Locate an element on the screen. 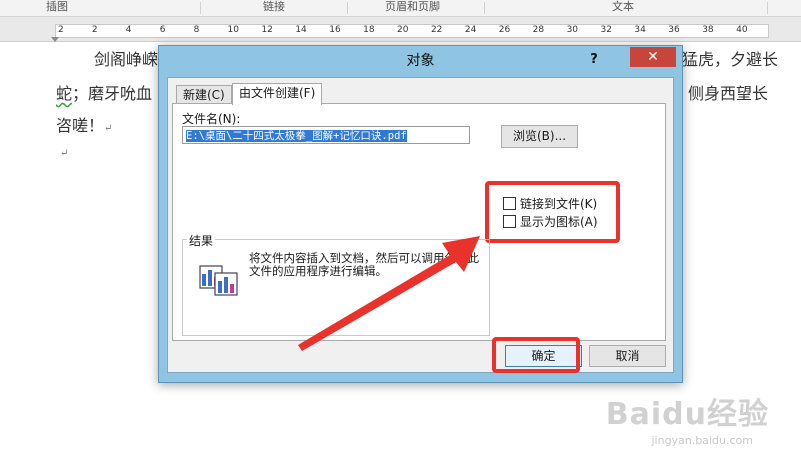  ruler-tick-label: 36 is located at coordinates (674, 30).